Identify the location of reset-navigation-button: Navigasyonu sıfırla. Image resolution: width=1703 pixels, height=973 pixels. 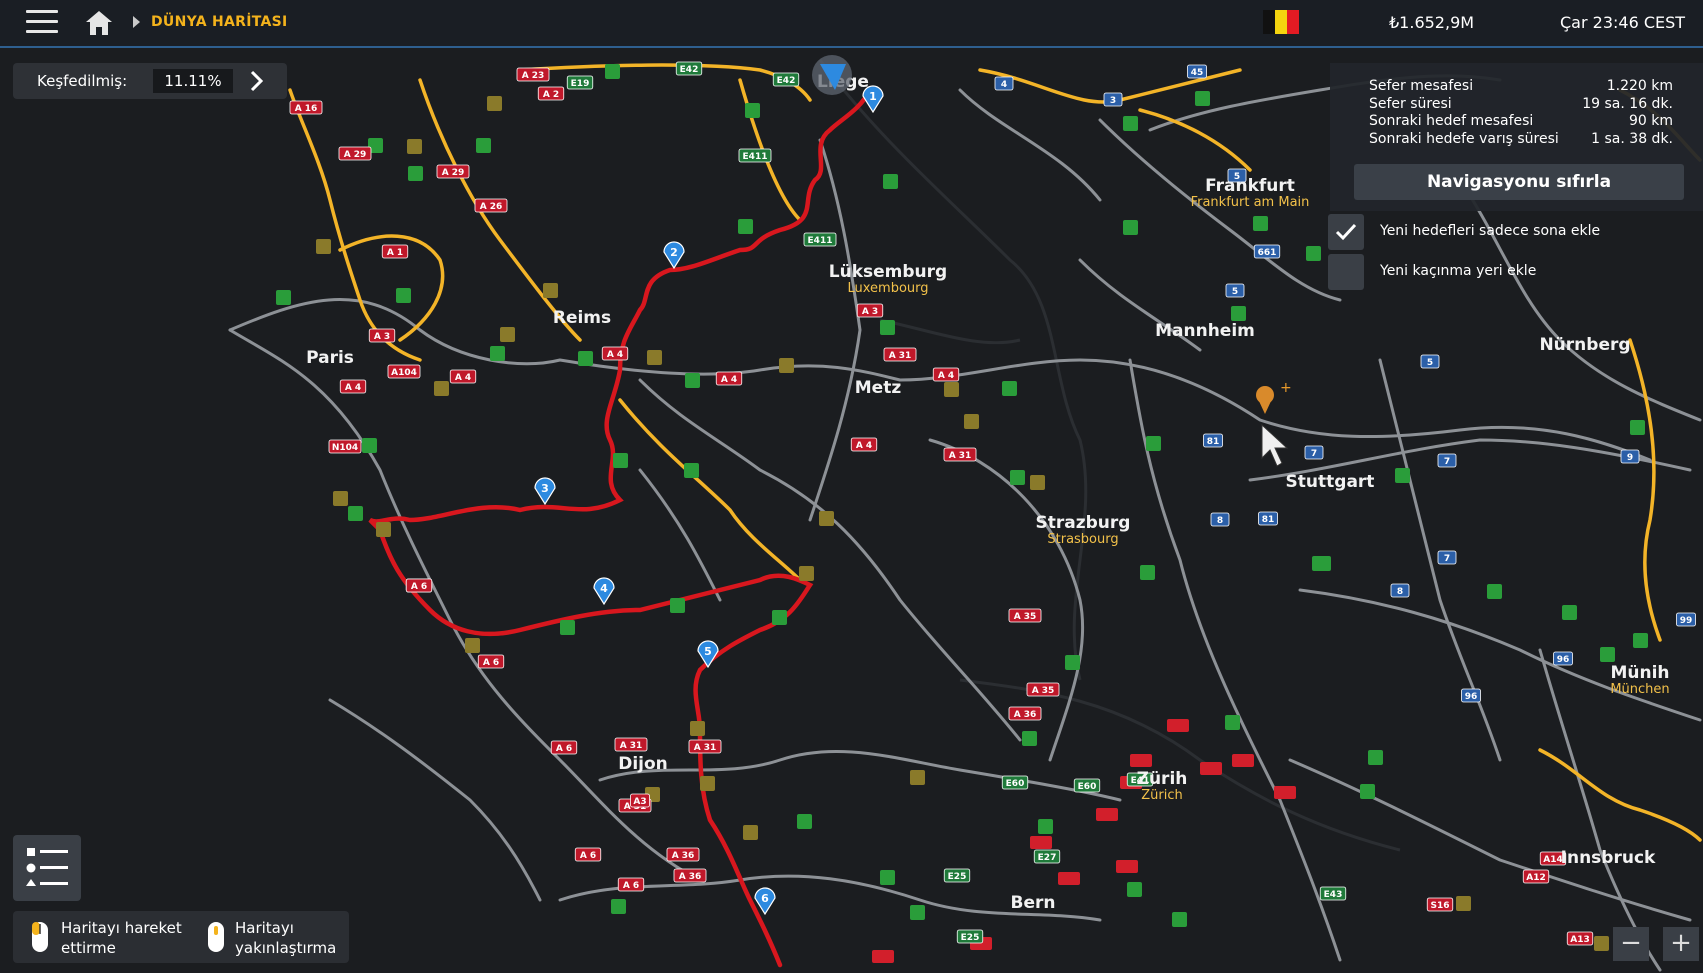
(1519, 182).